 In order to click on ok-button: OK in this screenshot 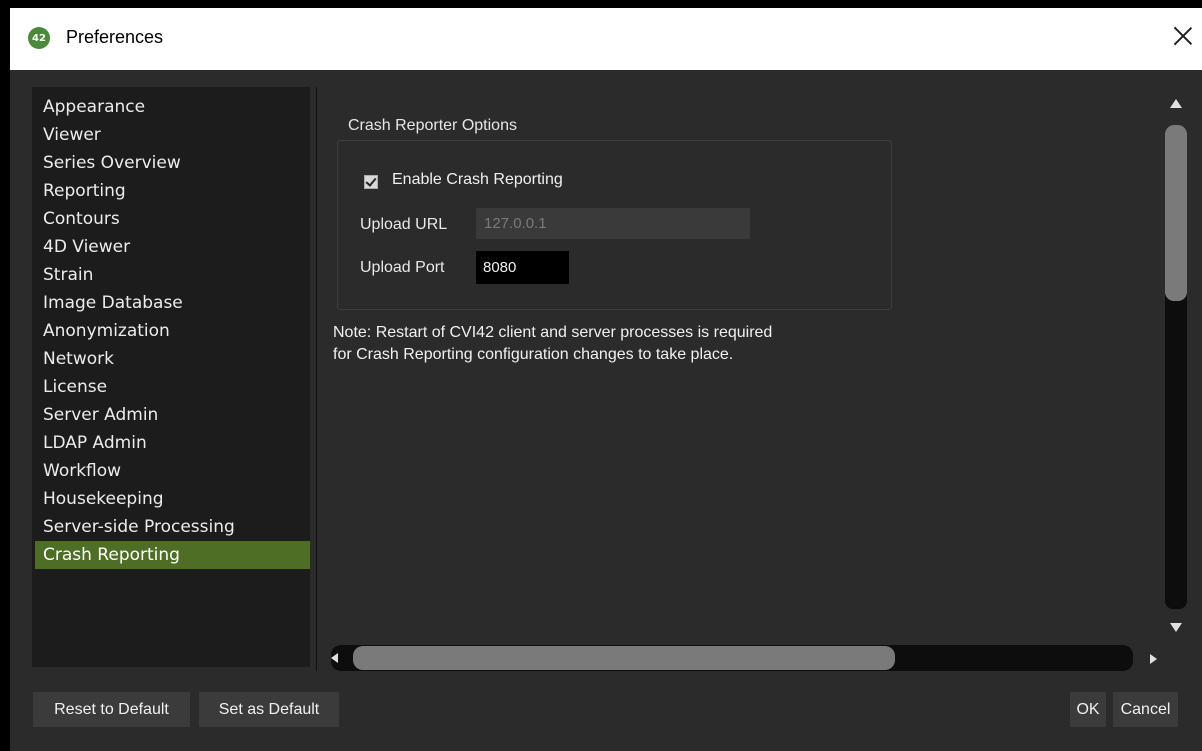, I will do `click(1088, 709)`.